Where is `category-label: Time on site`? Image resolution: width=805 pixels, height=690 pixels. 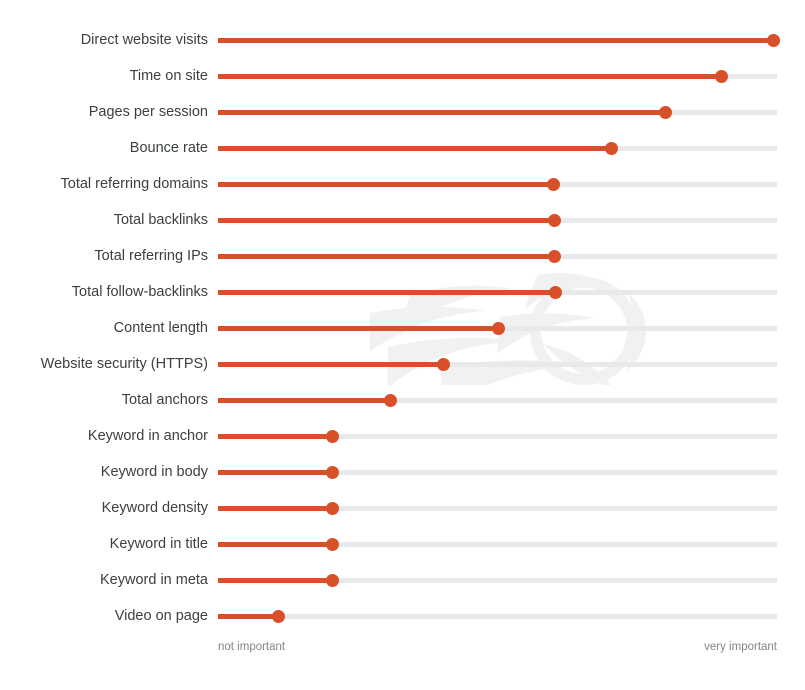 category-label: Time on site is located at coordinates (168, 76).